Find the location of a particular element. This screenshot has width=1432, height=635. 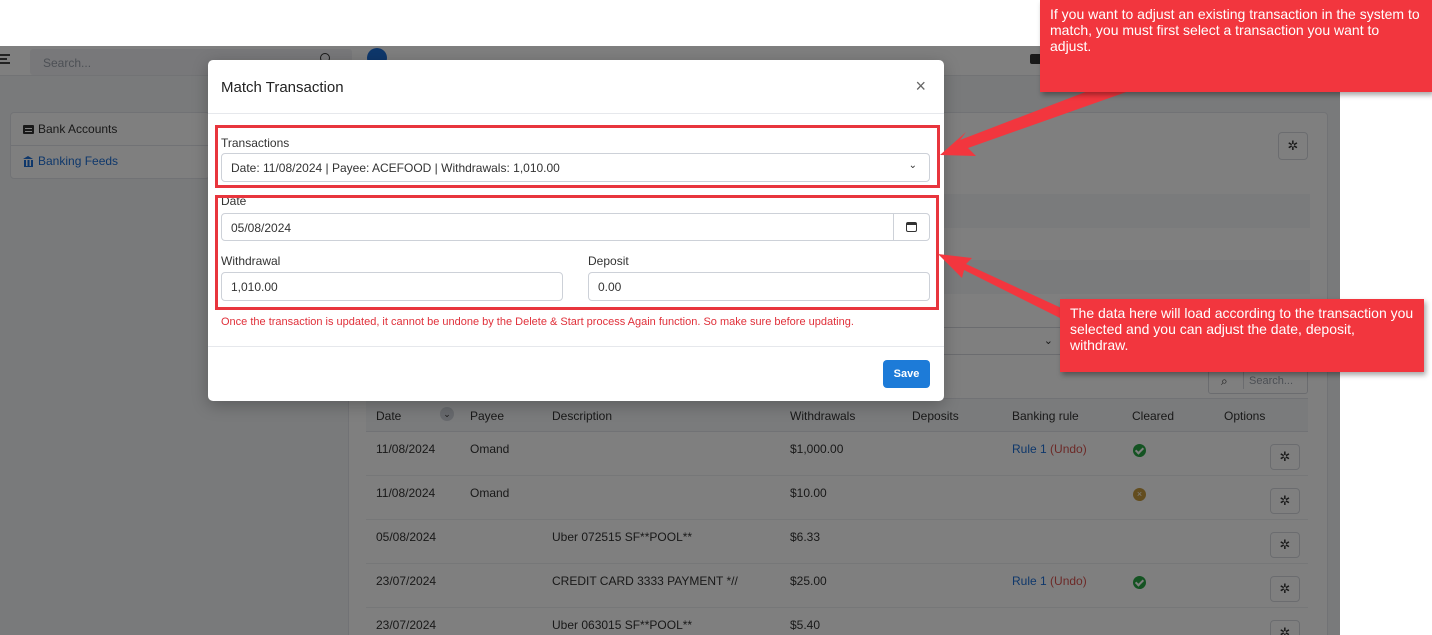

withdrawal-field-value: 1,010.00 is located at coordinates (254, 287).